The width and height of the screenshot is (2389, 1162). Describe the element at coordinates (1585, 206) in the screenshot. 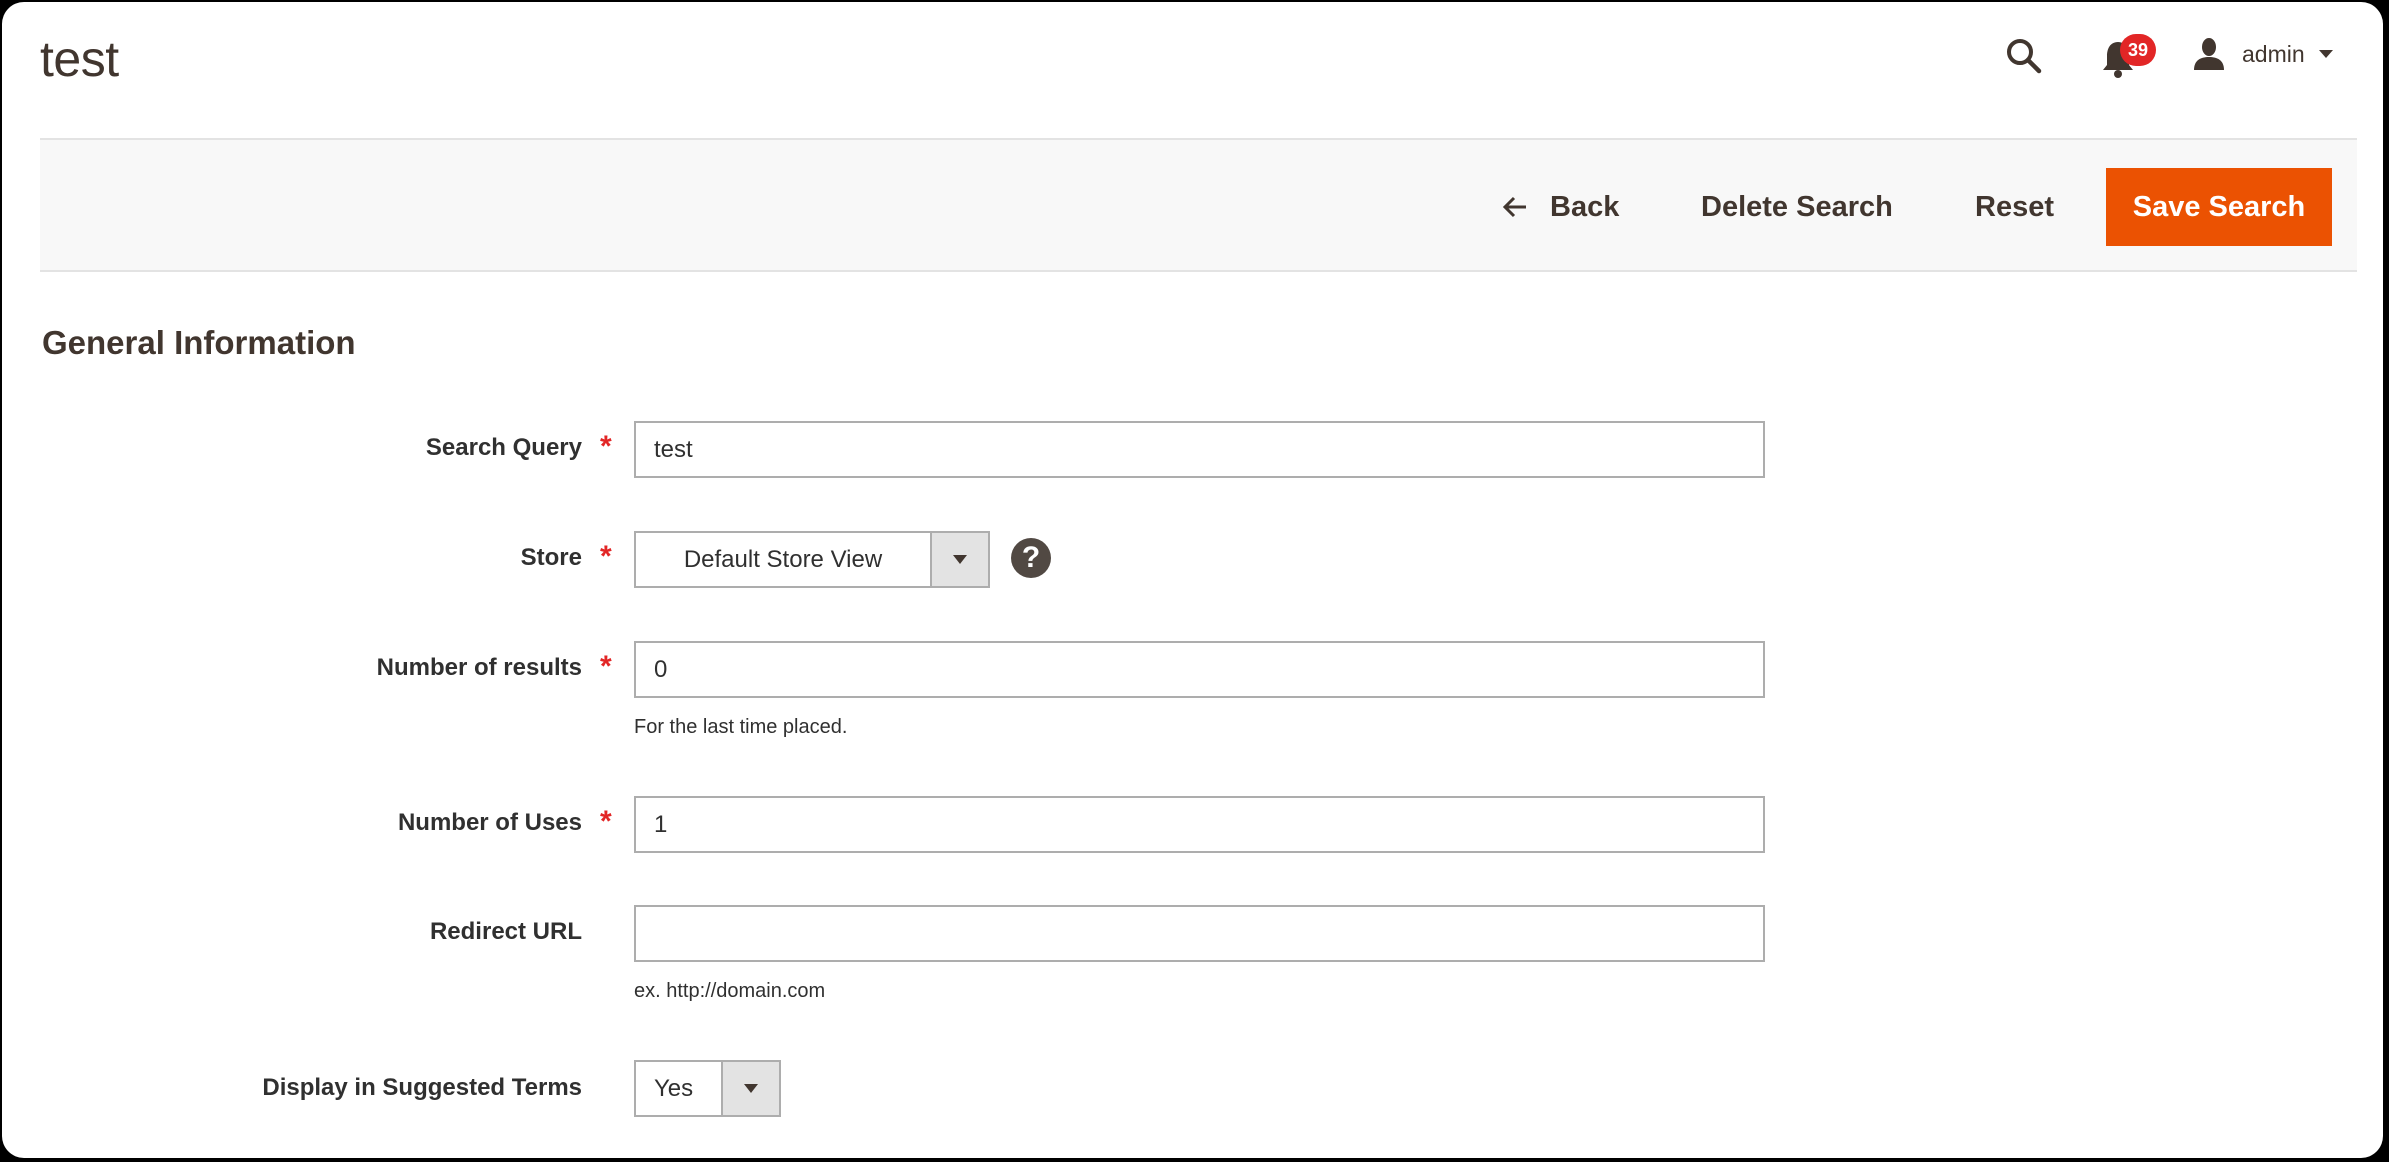

I see `back-label: Back` at that location.